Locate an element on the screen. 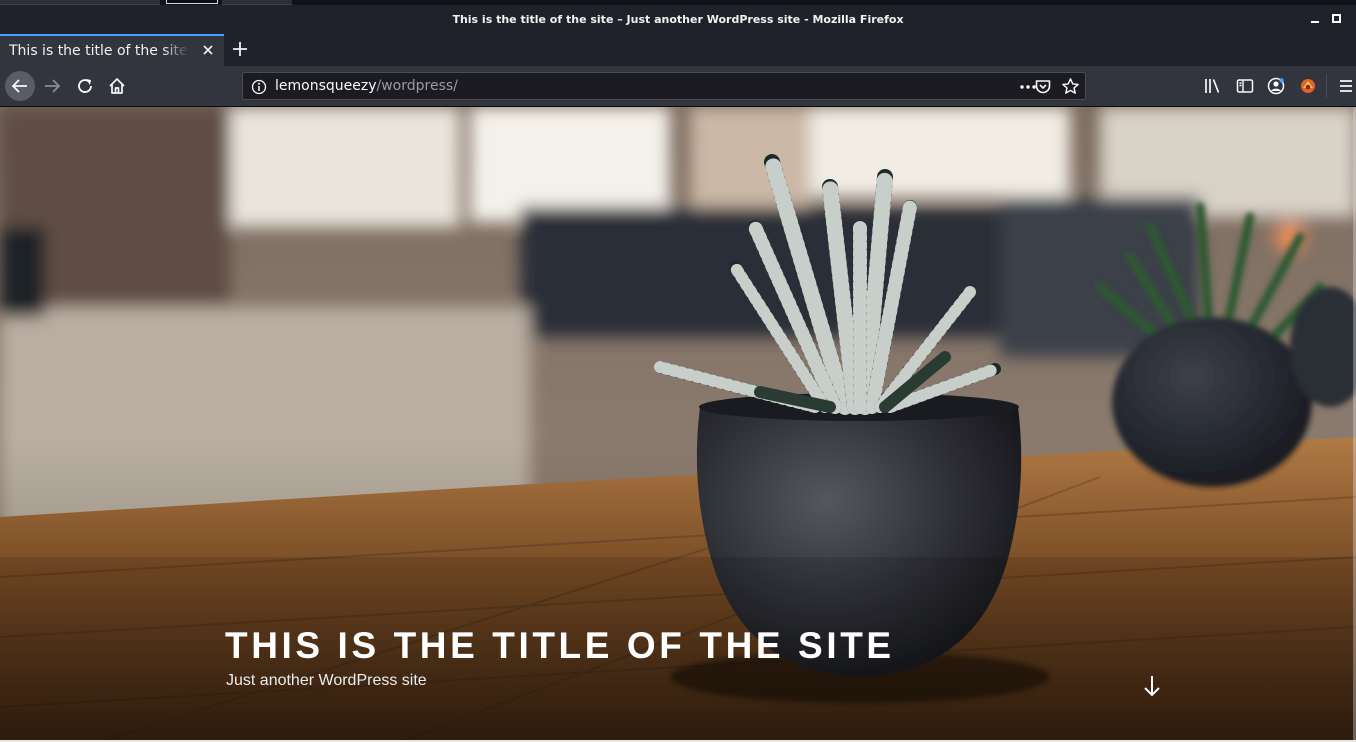 This screenshot has height=742, width=1356. account-icon is located at coordinates (1276, 86).